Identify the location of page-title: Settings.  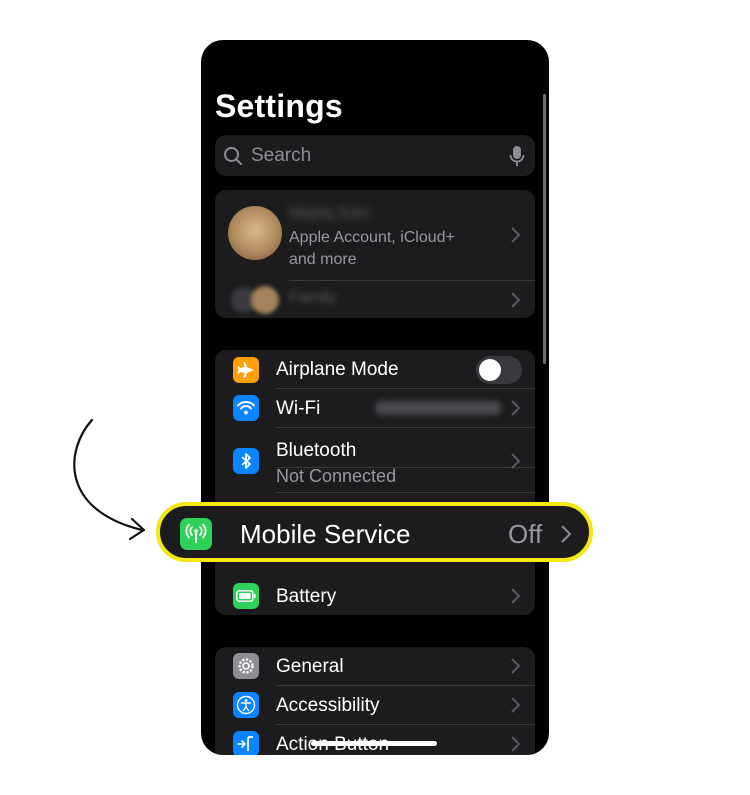
(279, 106).